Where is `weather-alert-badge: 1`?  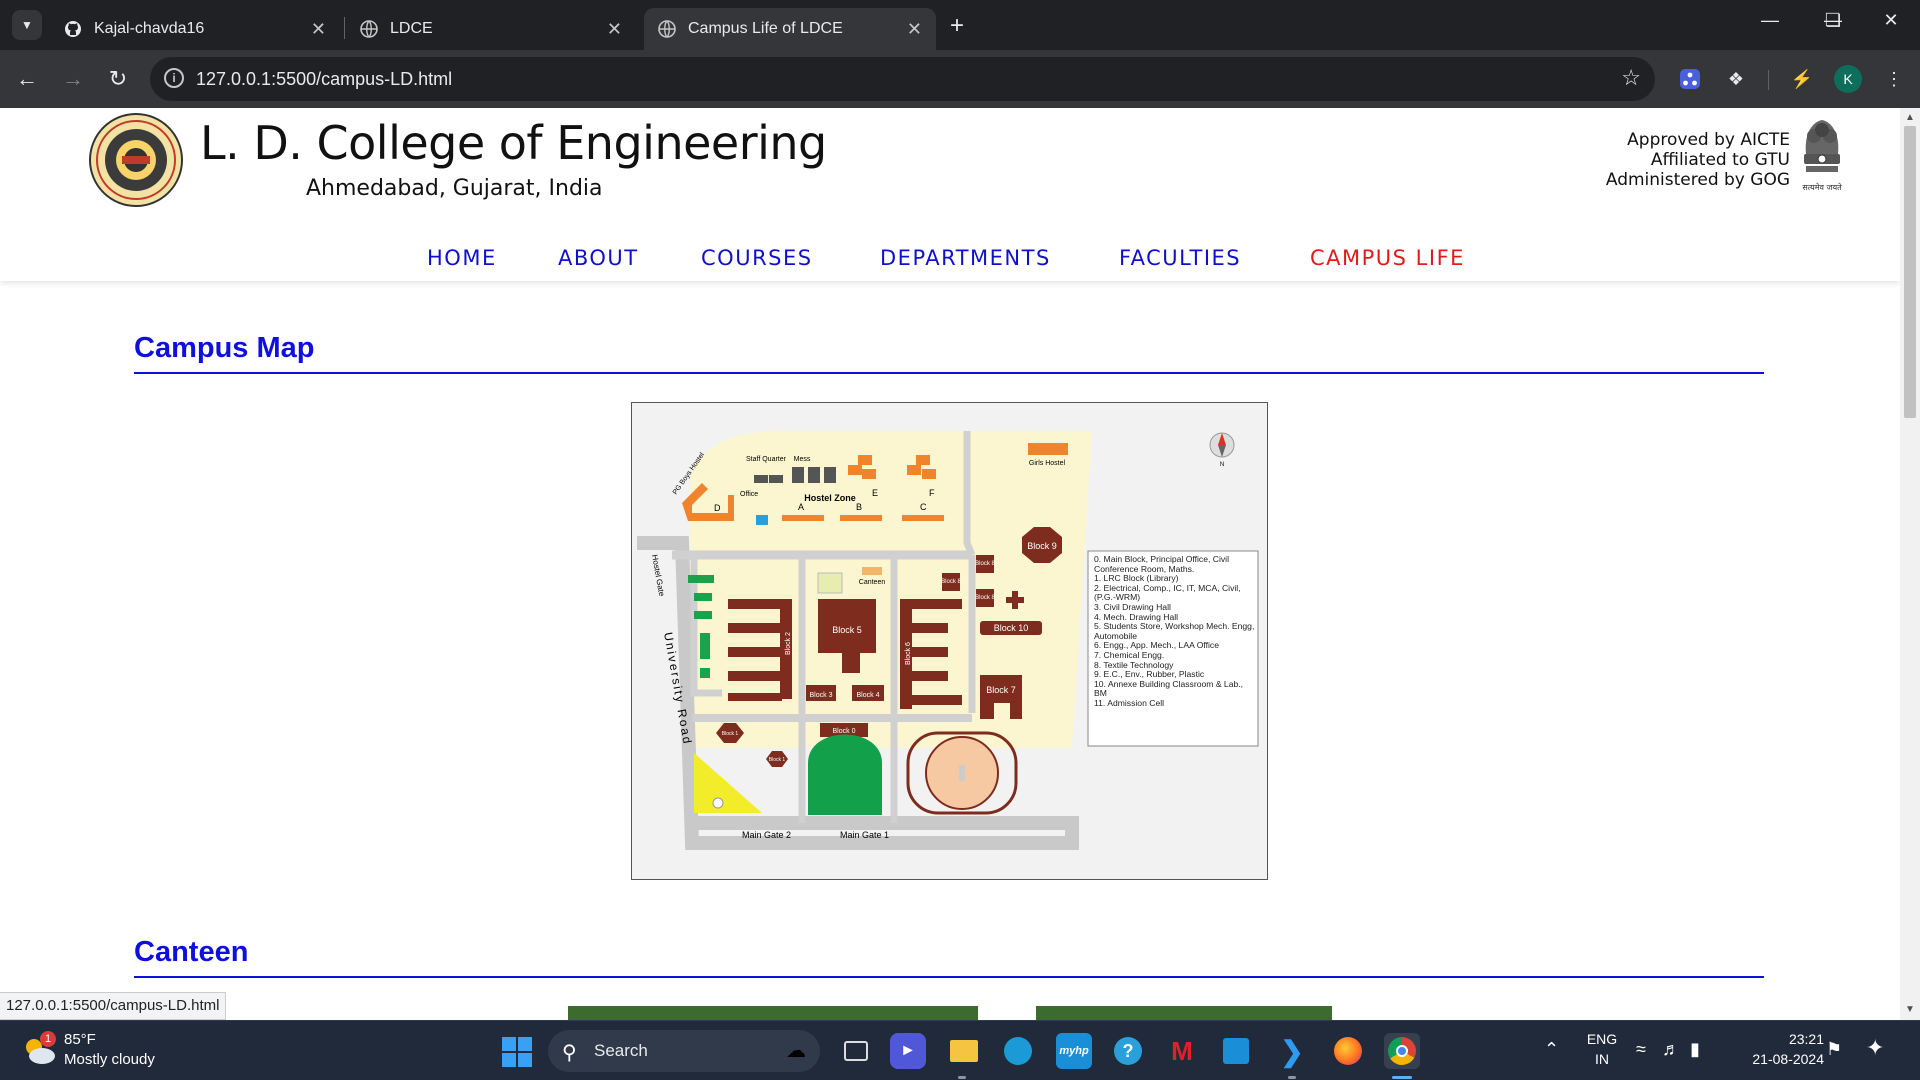 weather-alert-badge: 1 is located at coordinates (48, 1039).